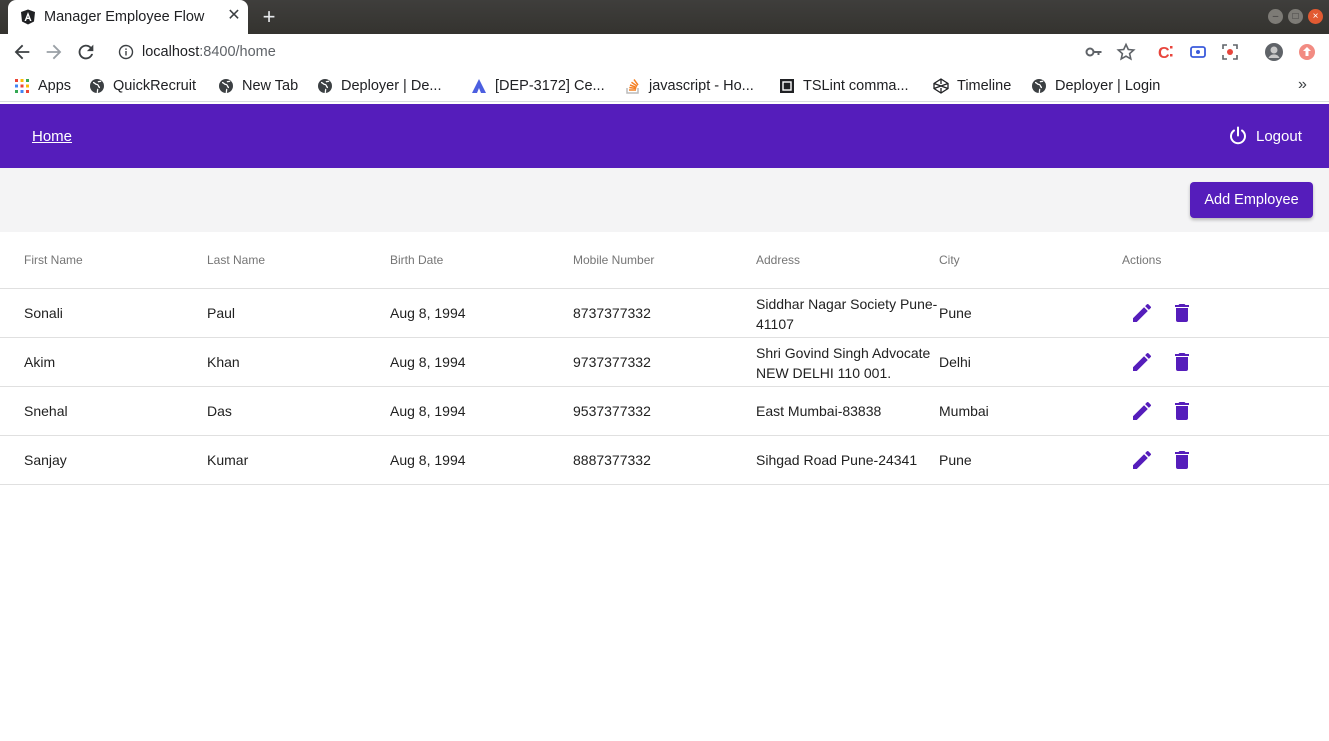 Image resolution: width=1329 pixels, height=741 pixels. What do you see at coordinates (778, 260) in the screenshot?
I see `header-address: Address` at bounding box center [778, 260].